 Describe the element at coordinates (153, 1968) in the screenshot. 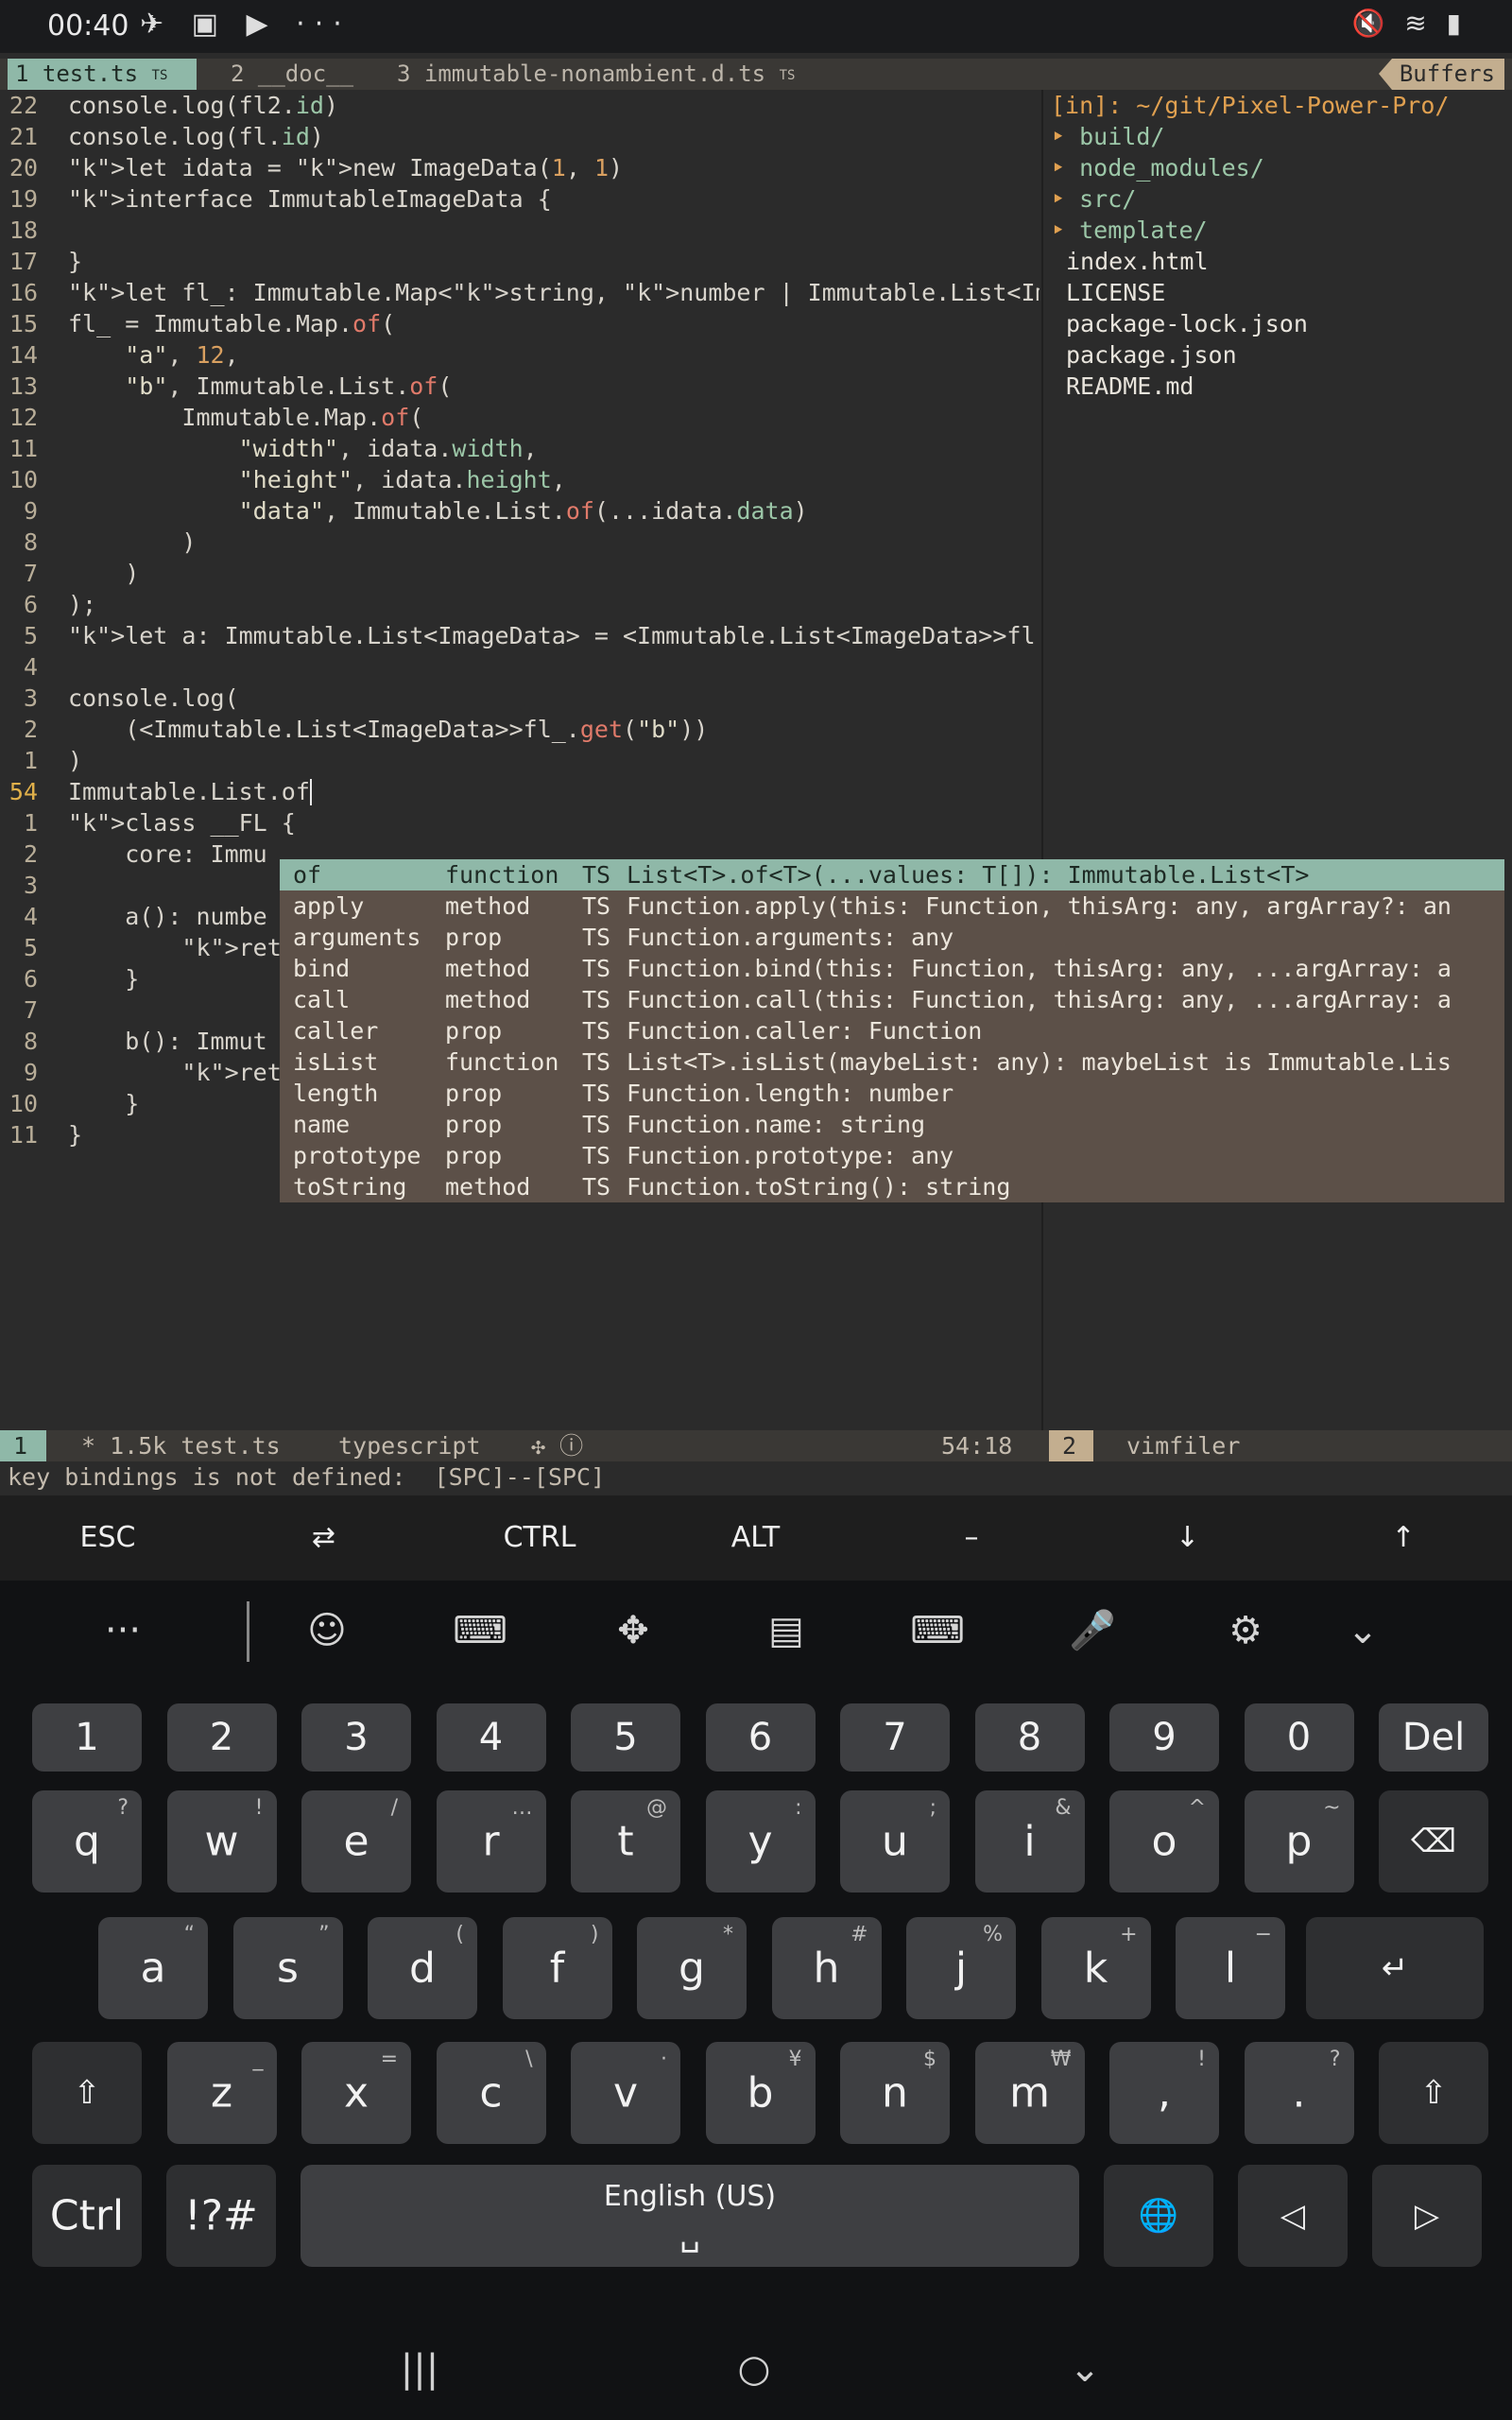

I see `key-a: a “` at that location.